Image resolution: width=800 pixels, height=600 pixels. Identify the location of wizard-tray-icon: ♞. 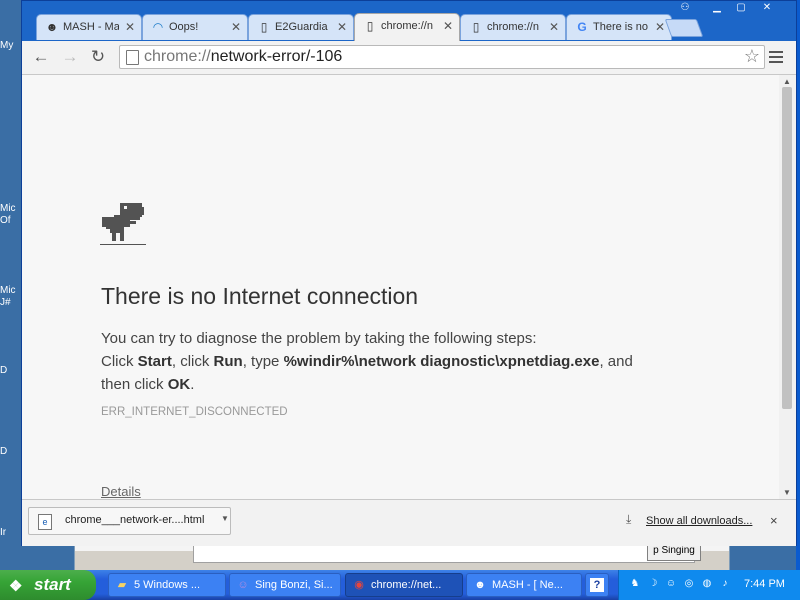
(635, 584).